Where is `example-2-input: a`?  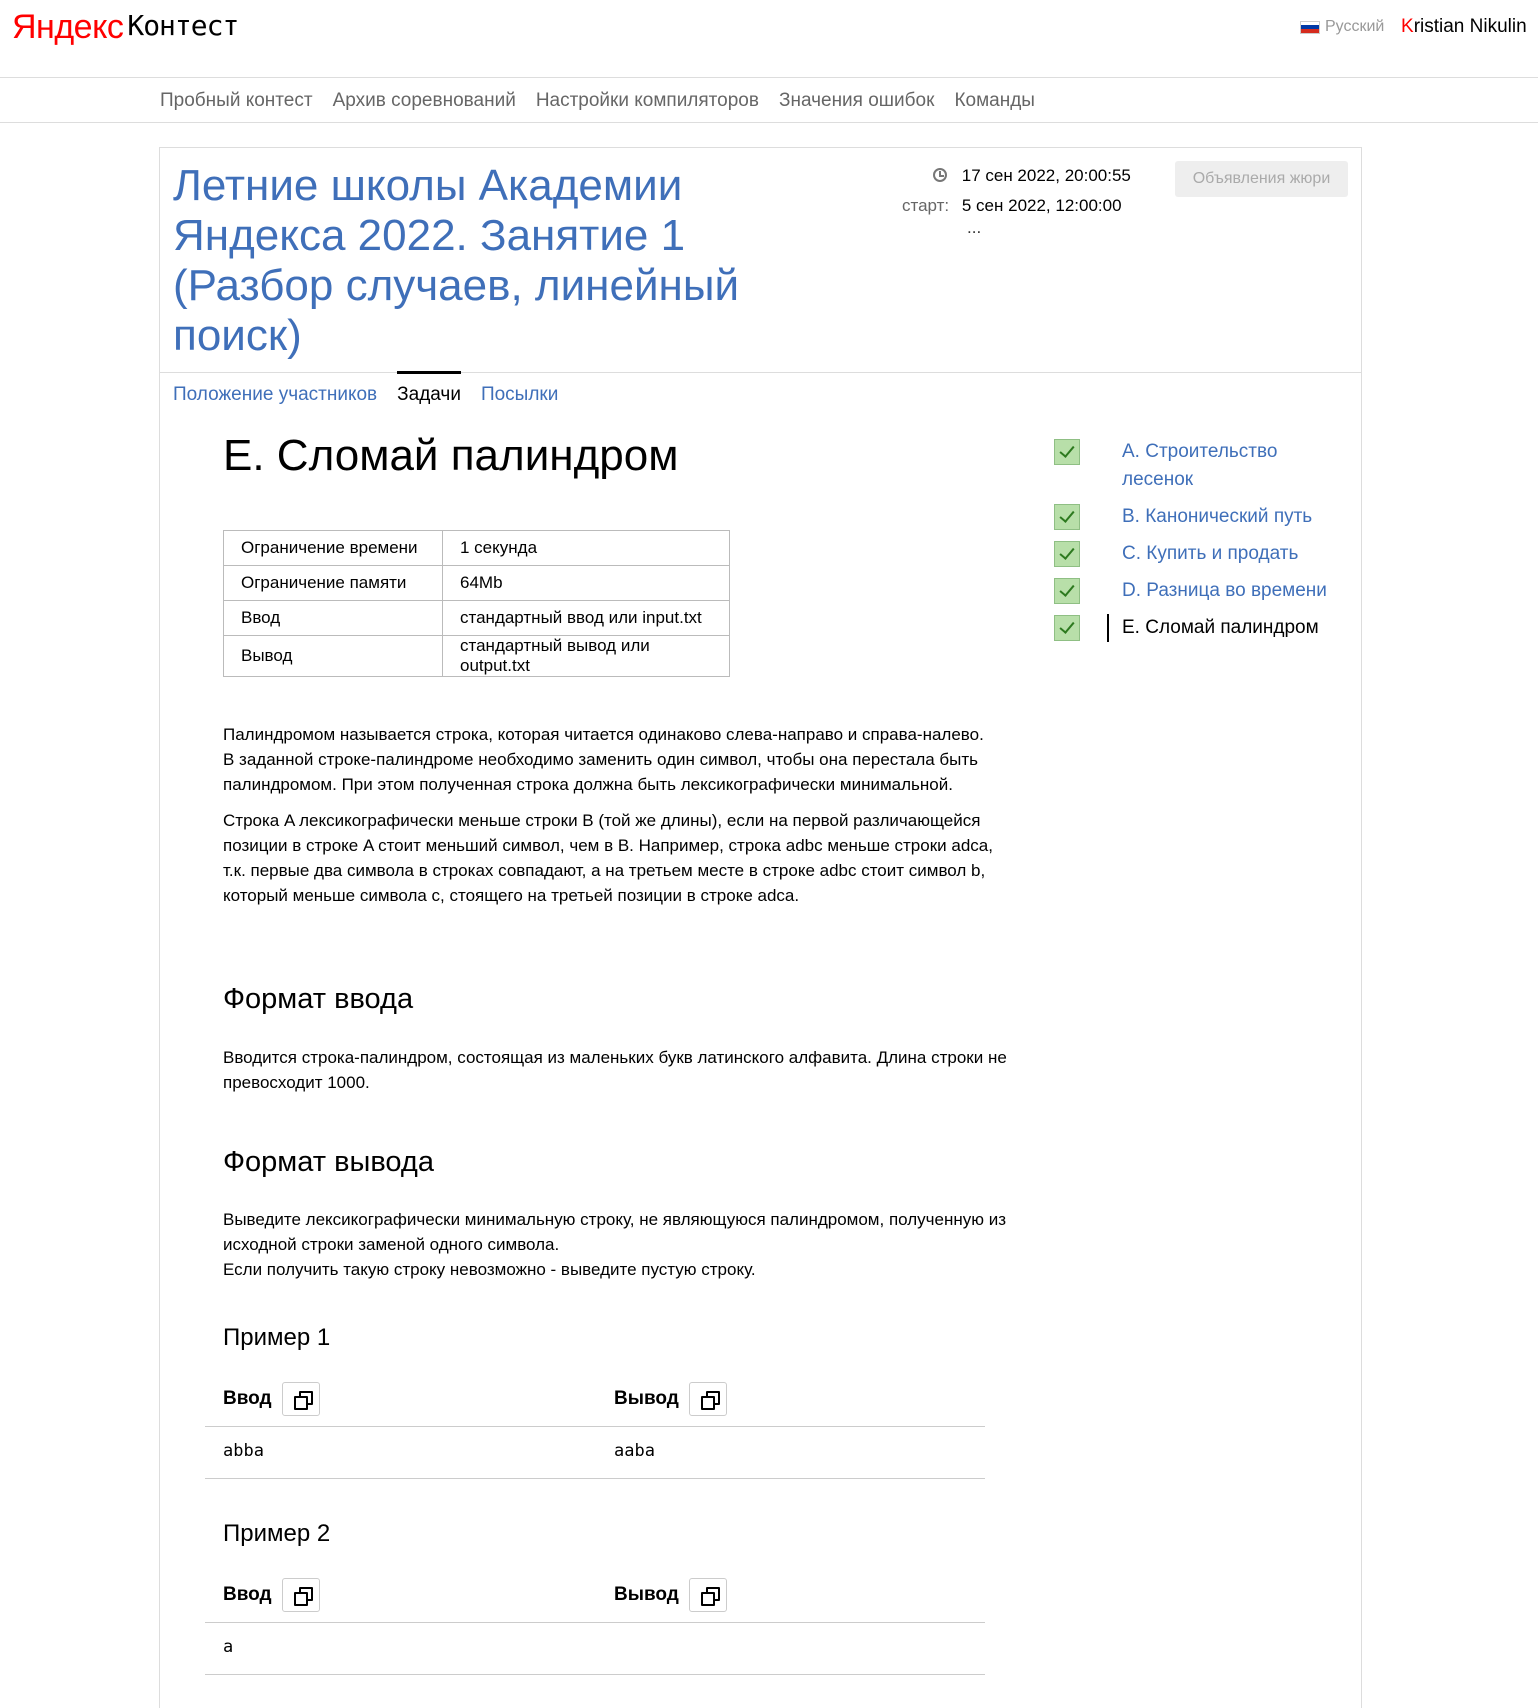 example-2-input: a is located at coordinates (228, 1647).